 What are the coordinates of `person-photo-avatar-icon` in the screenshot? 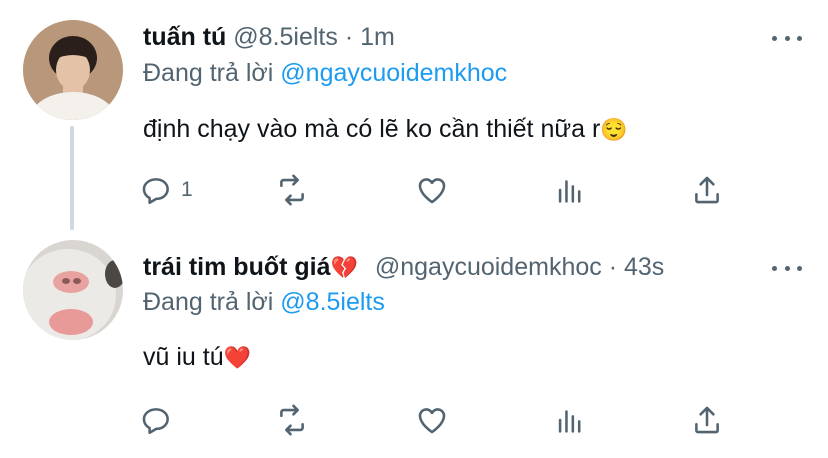 It's located at (73, 70).